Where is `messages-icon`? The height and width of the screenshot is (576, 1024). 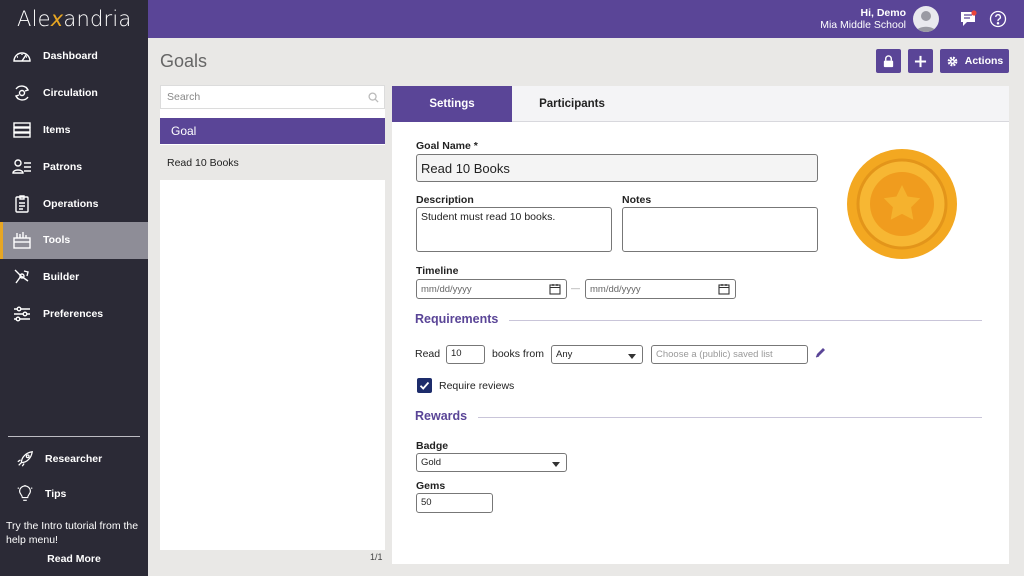 messages-icon is located at coordinates (968, 19).